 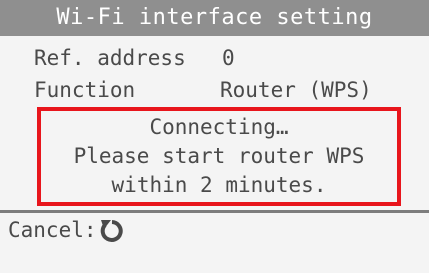 I want to click on cancel-button: Cancel:, so click(x=66, y=230).